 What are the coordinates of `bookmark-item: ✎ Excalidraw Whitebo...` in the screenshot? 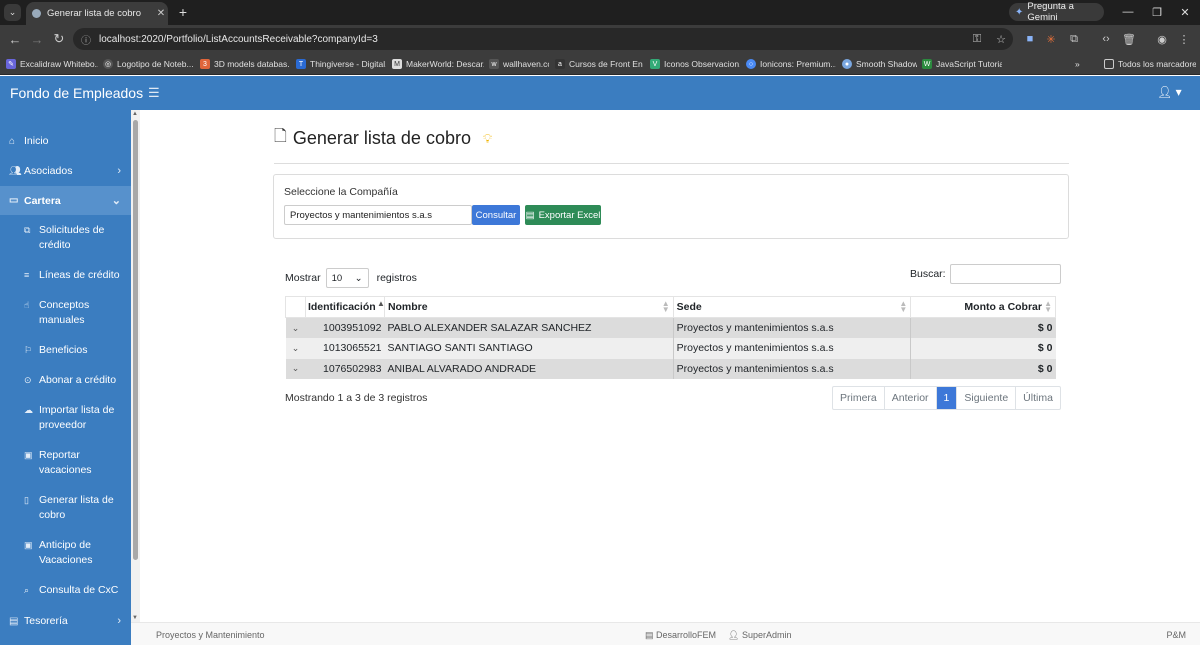 It's located at (52, 64).